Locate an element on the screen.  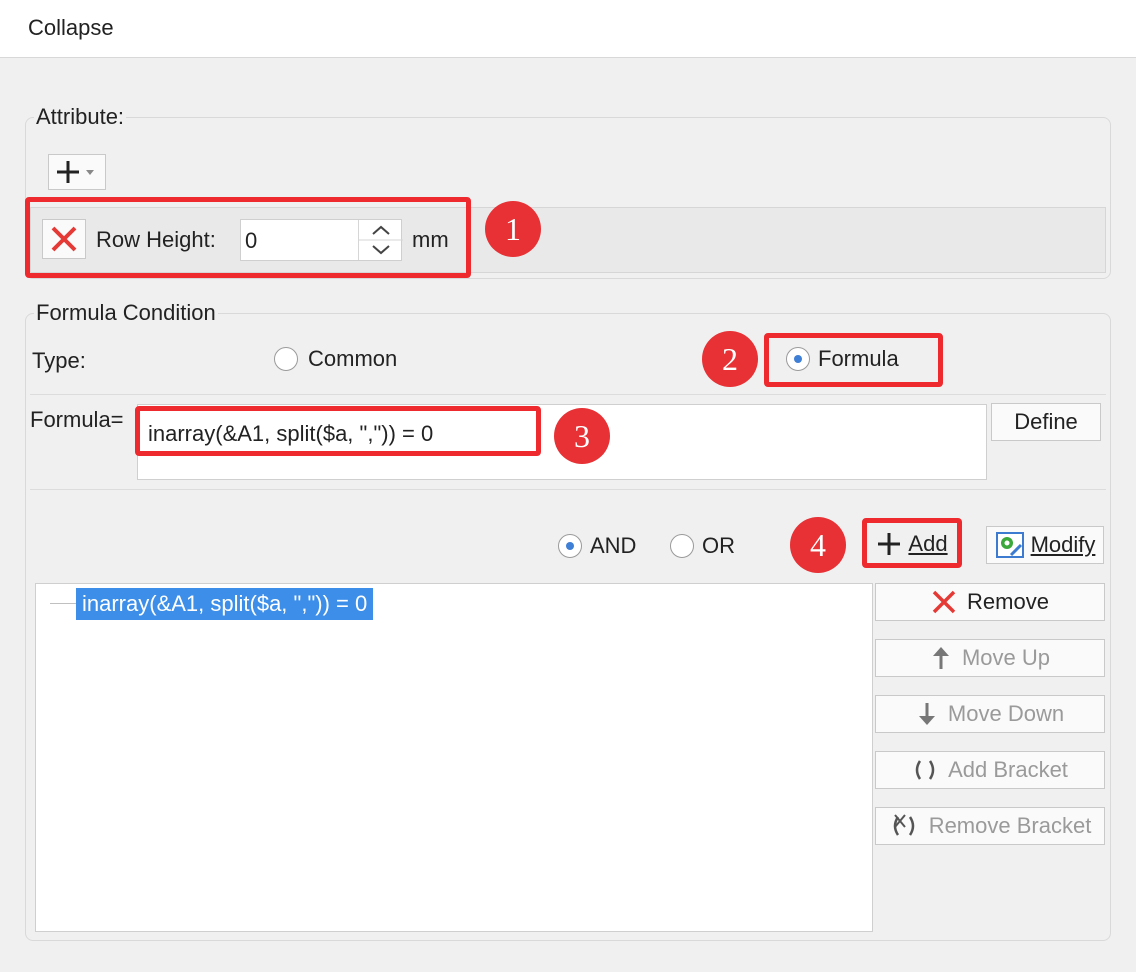
remove-button: Remove is located at coordinates (990, 602).